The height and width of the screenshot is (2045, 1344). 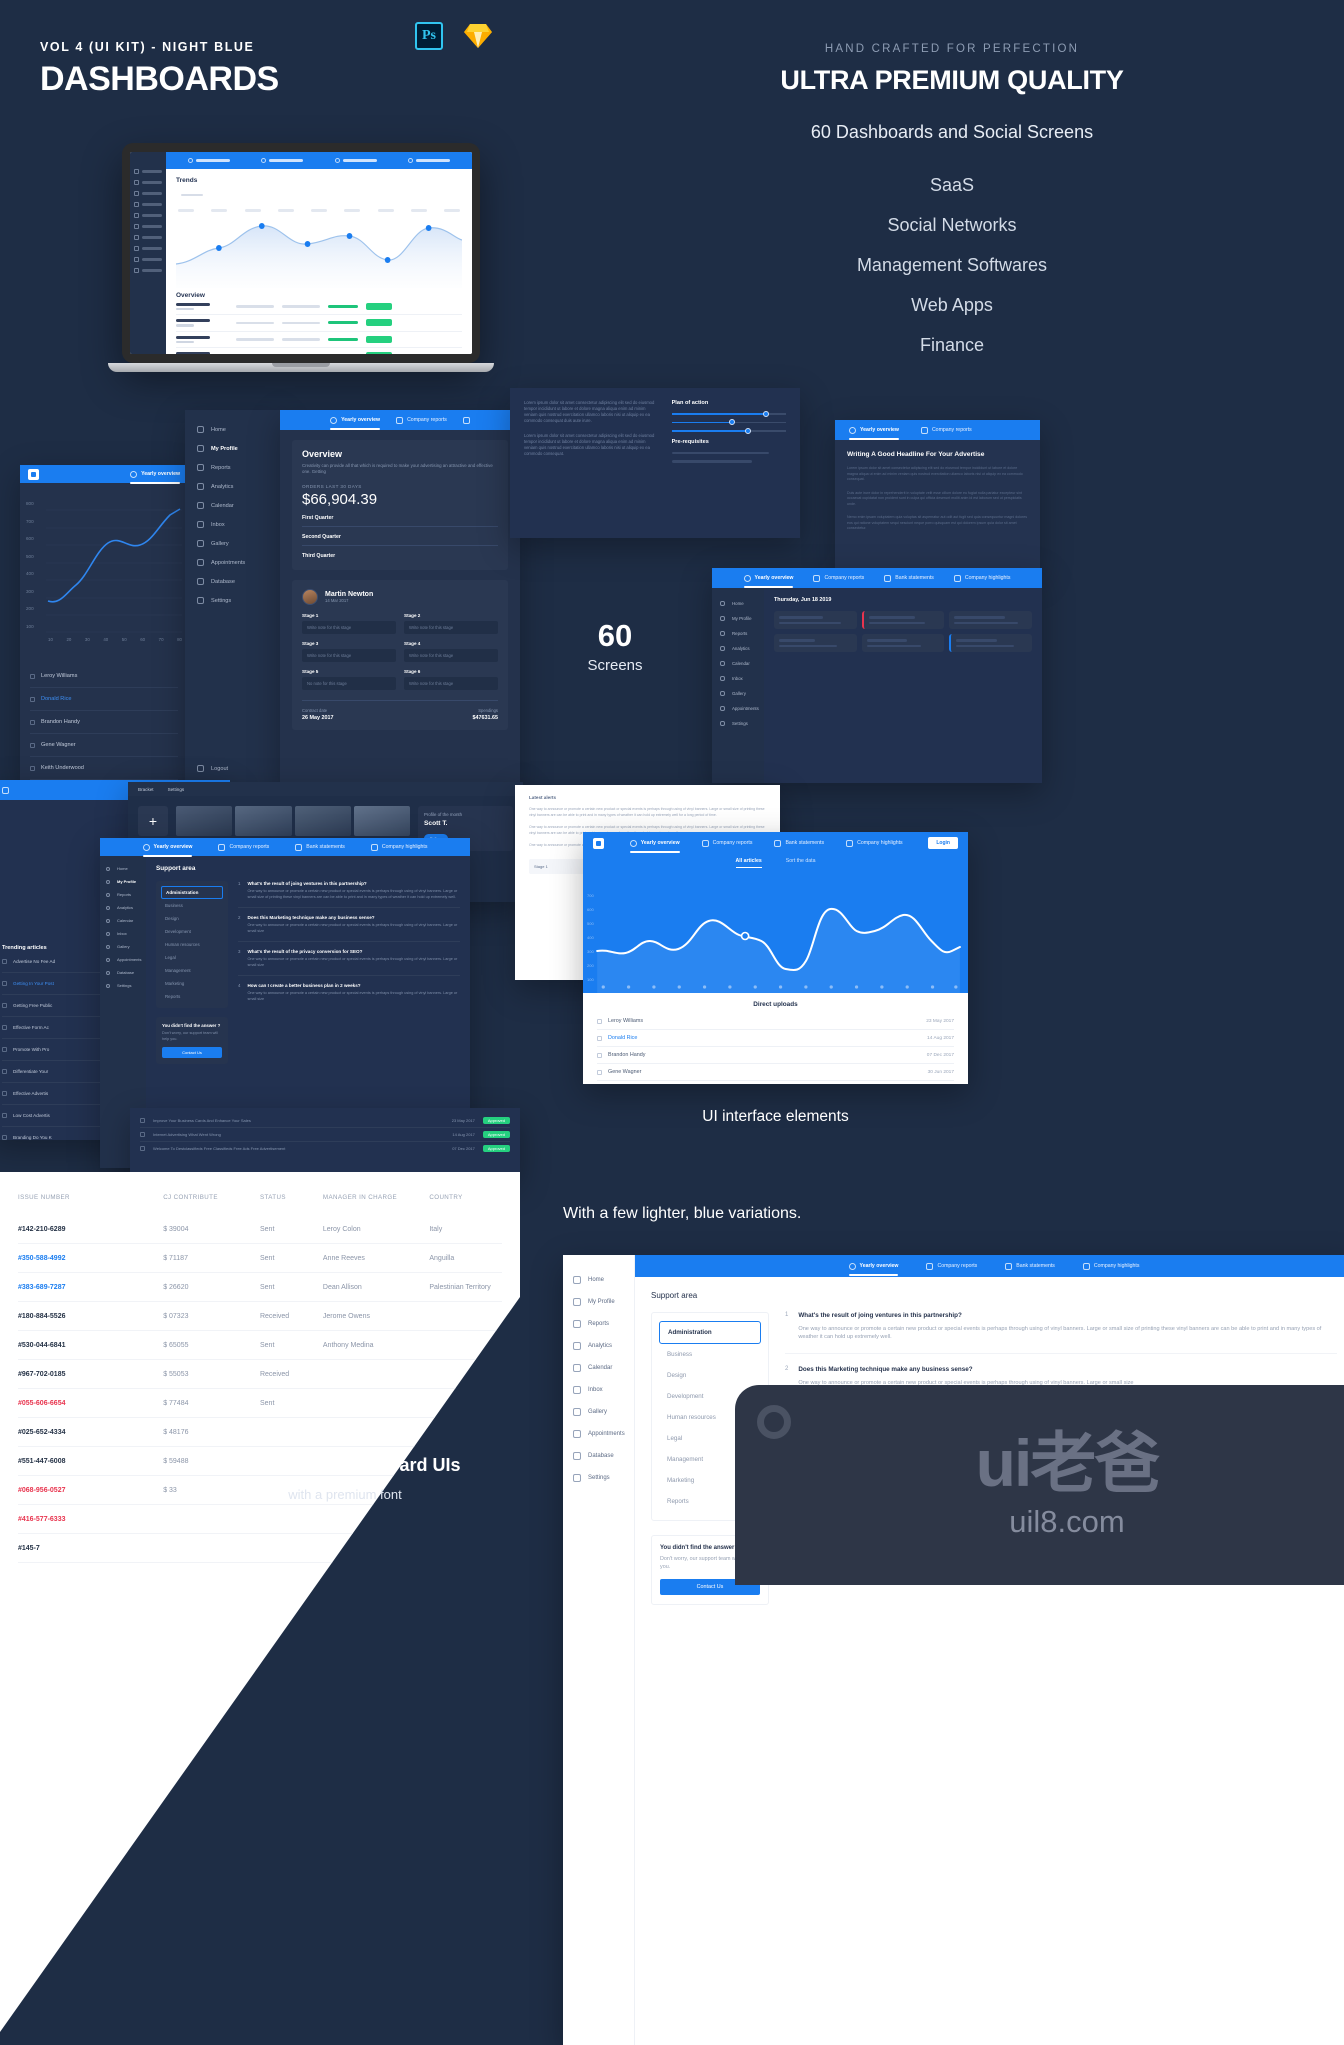 What do you see at coordinates (123, 972) in the screenshot?
I see `sidebar-item-database: Database` at bounding box center [123, 972].